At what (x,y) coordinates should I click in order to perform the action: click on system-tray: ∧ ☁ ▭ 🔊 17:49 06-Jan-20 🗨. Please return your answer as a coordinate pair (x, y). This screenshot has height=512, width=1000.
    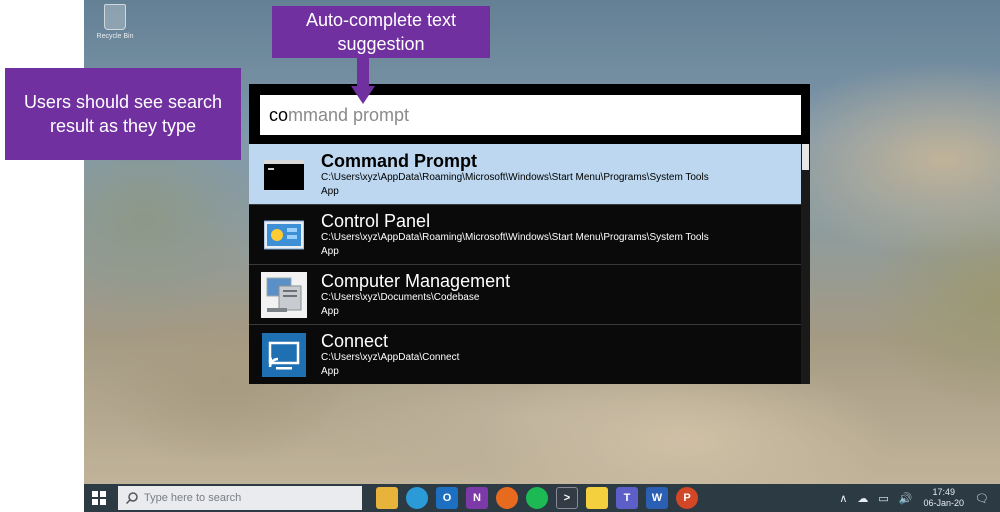
    Looking at the image, I should click on (914, 498).